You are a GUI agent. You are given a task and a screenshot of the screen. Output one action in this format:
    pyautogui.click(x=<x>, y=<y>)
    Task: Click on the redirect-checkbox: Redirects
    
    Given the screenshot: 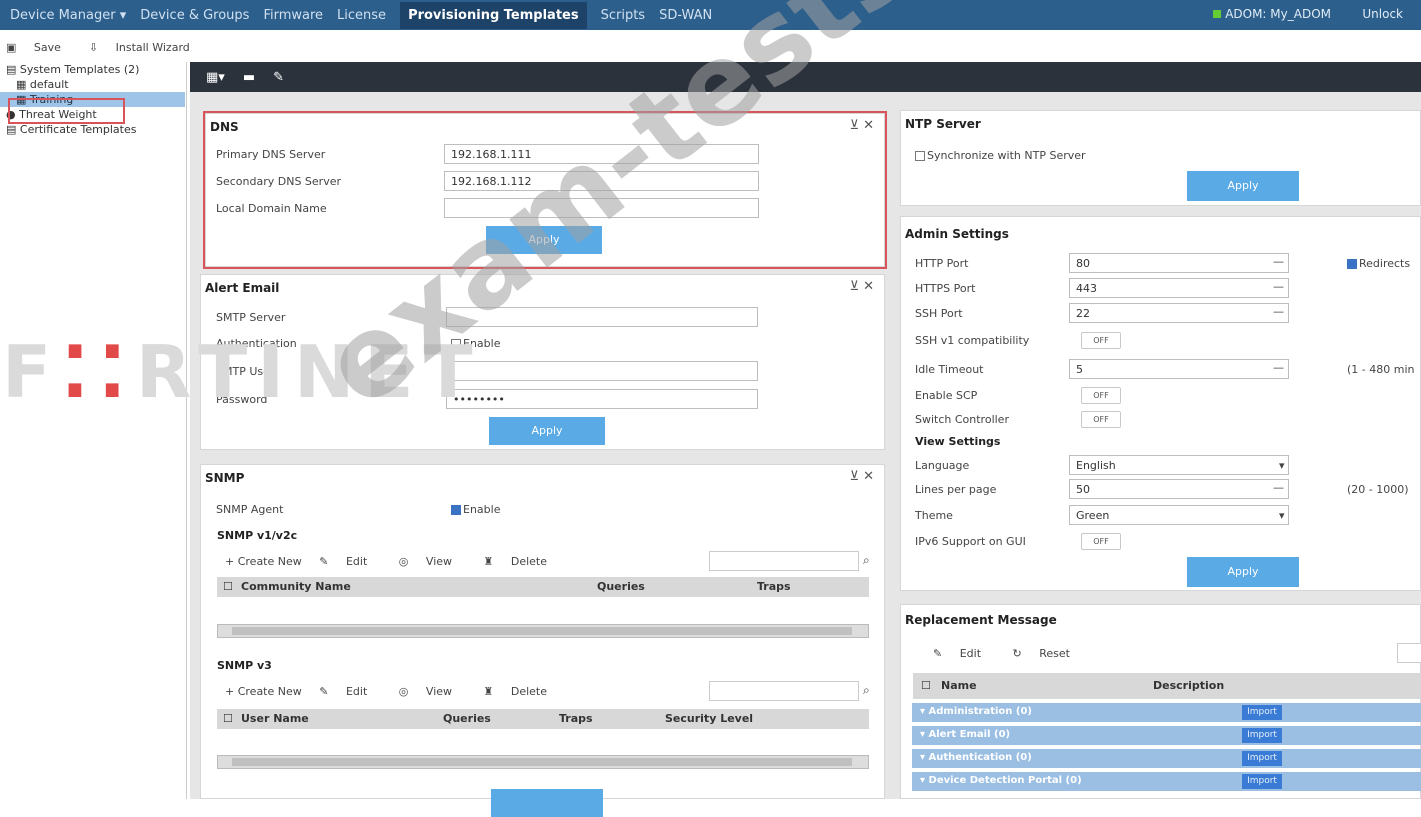 What is the action you would take?
    pyautogui.click(x=1378, y=263)
    